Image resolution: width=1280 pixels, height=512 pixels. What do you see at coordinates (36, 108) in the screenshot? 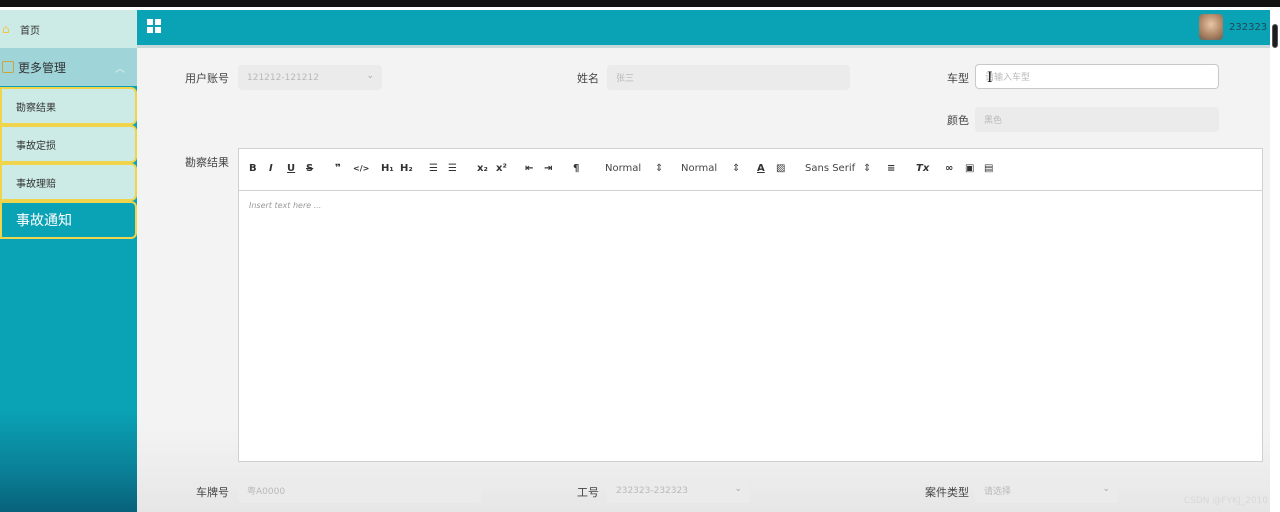
I see `sidebar-item-label: 勘察结果` at bounding box center [36, 108].